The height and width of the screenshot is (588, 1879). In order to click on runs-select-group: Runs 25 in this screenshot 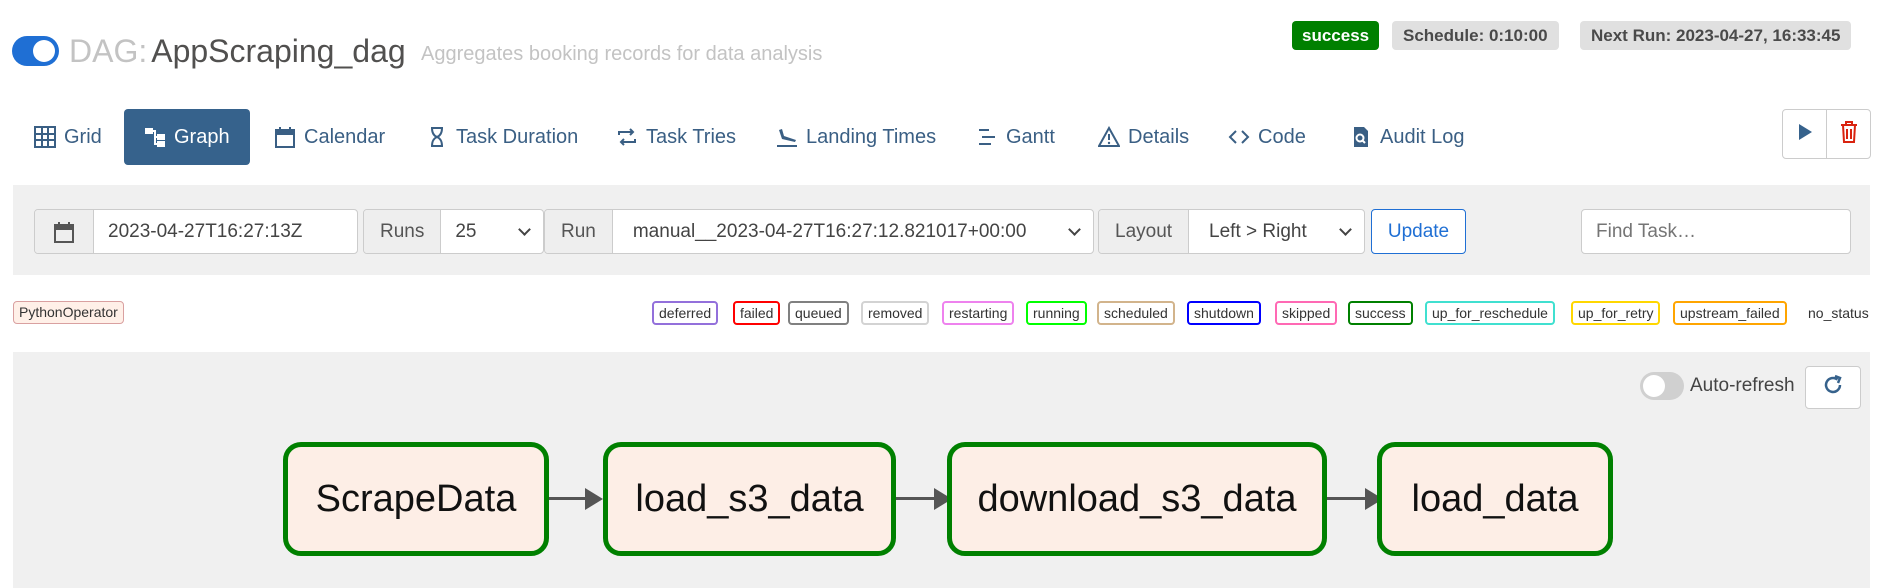, I will do `click(453, 231)`.